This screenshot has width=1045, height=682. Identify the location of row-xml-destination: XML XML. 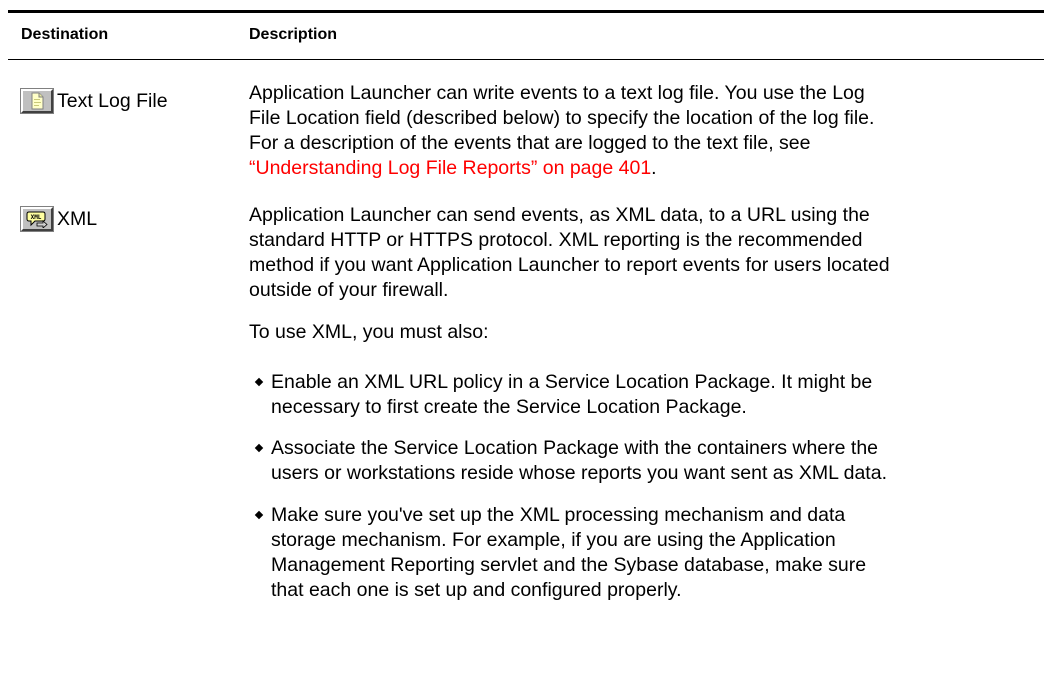
(59, 219).